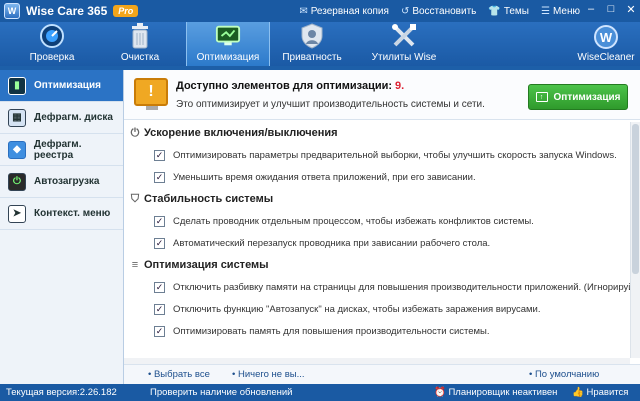 This screenshot has width=640, height=401. I want to click on scrollbar-thumb, so click(635, 199).